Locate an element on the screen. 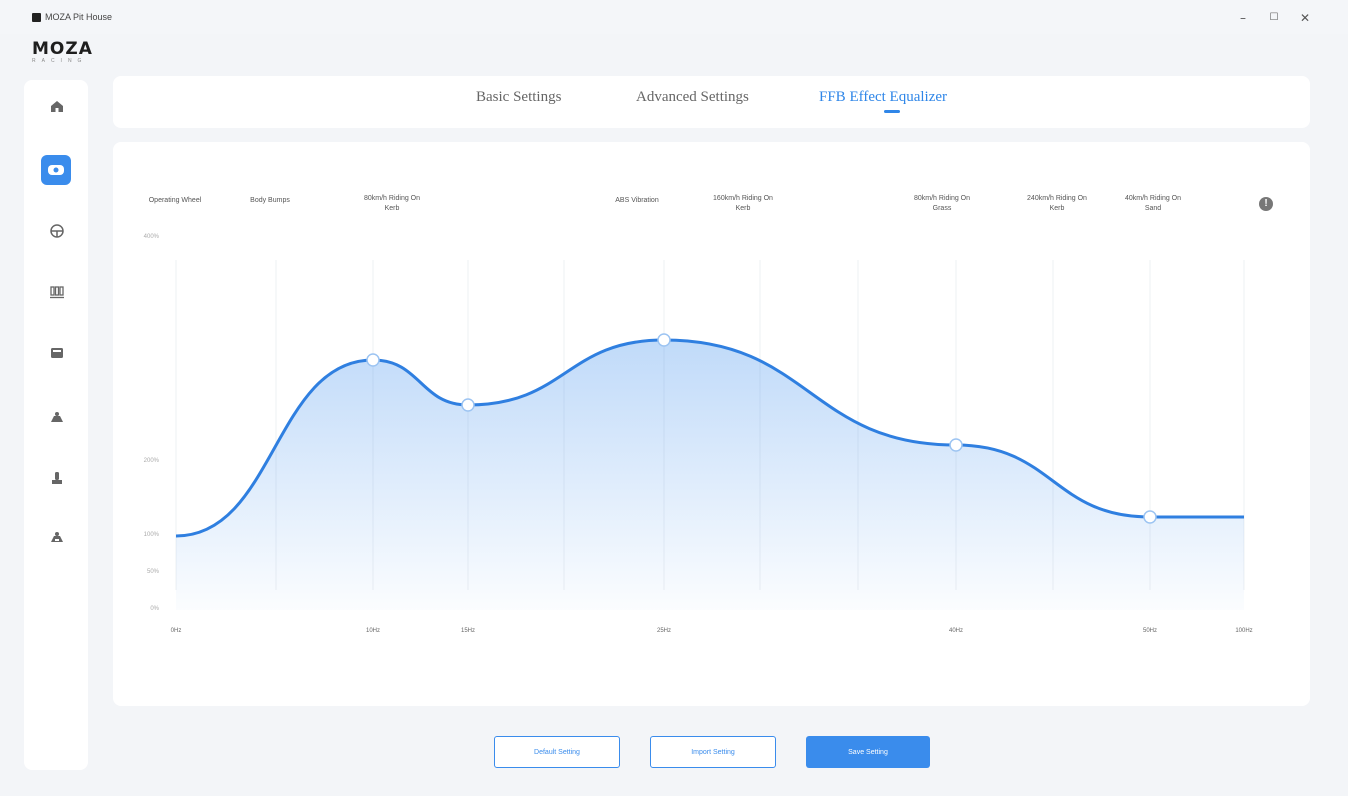  window-title: MOZA Pit House is located at coordinates (79, 17).